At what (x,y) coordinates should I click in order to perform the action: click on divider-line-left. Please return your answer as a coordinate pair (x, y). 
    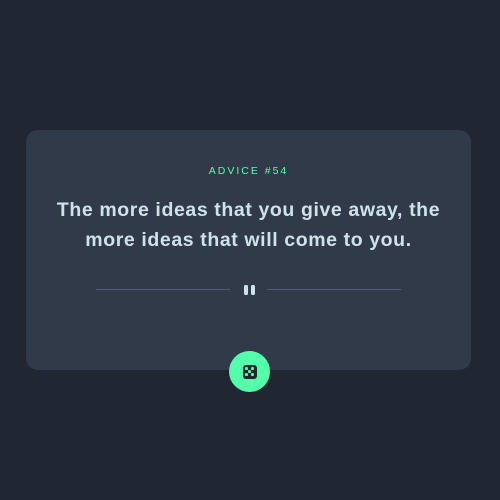
    Looking at the image, I should click on (163, 289).